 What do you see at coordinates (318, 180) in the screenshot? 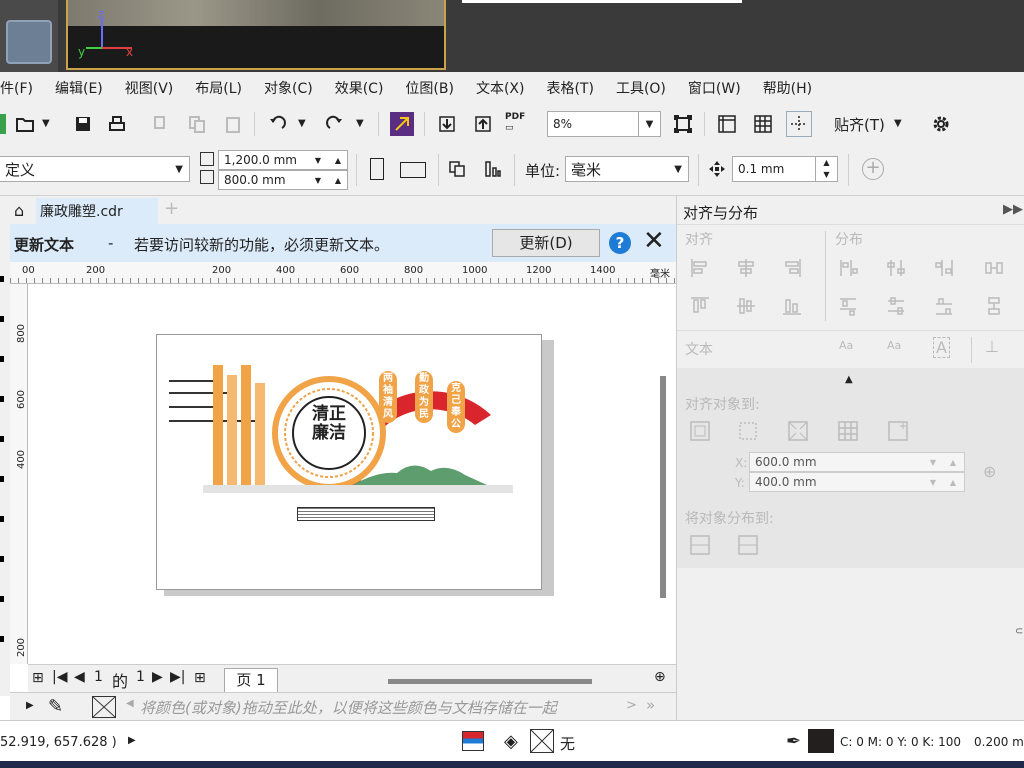
I see `height-spinner-down-icon: ▼` at bounding box center [318, 180].